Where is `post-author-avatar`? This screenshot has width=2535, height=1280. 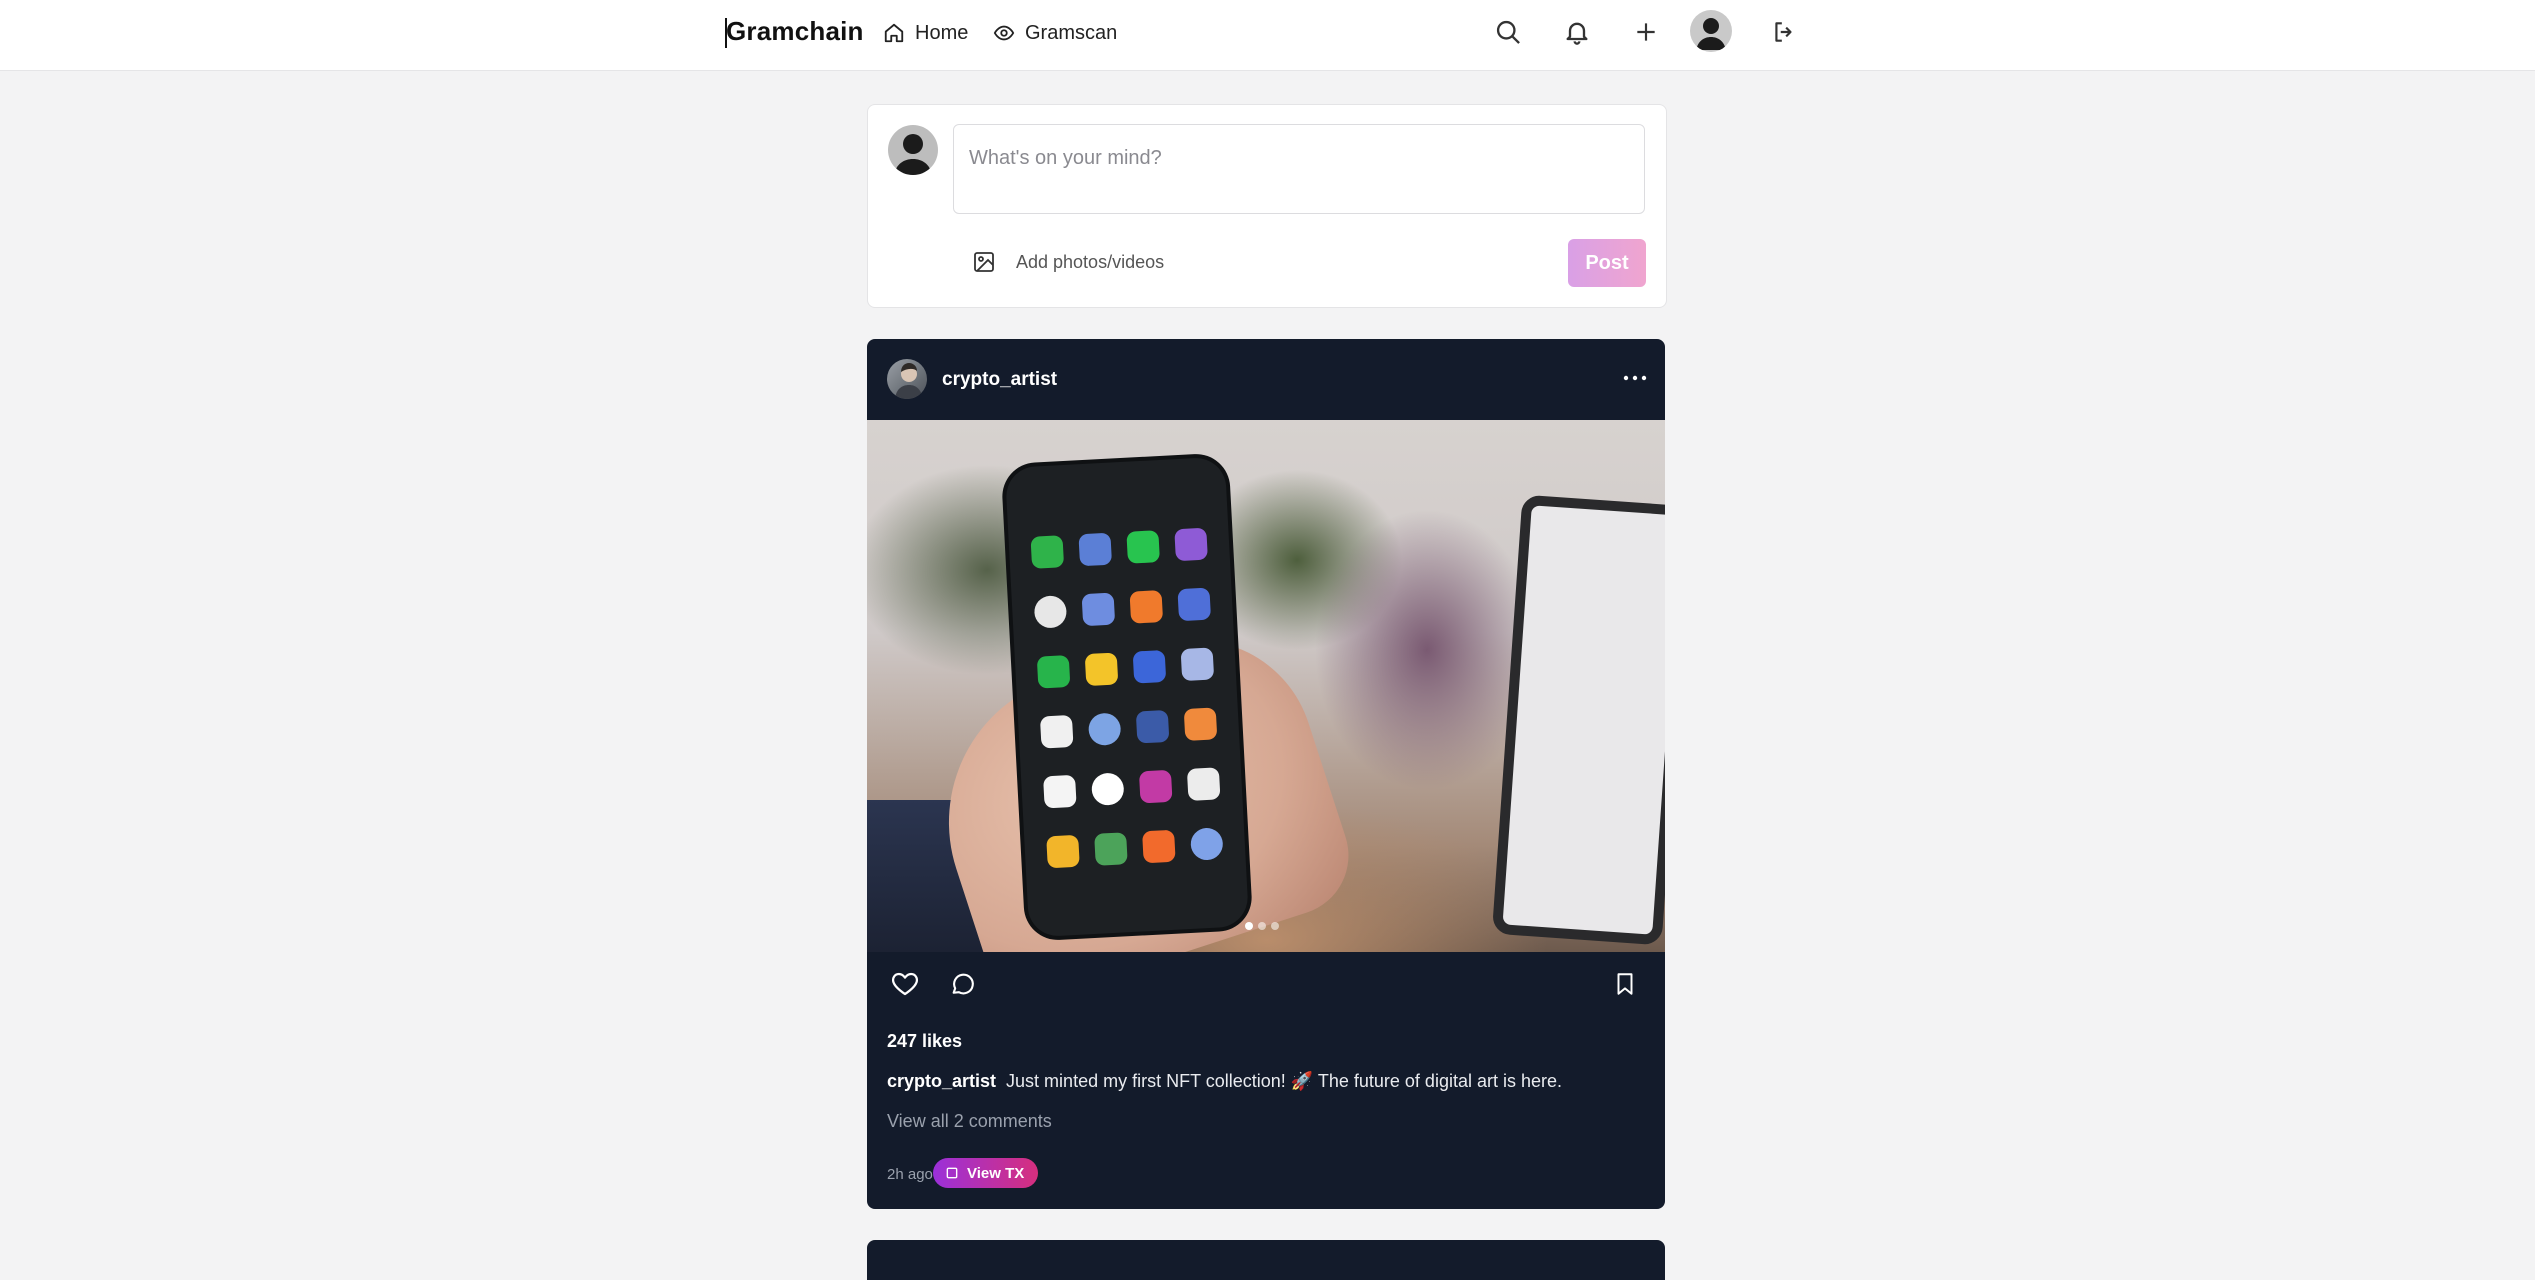 post-author-avatar is located at coordinates (907, 379).